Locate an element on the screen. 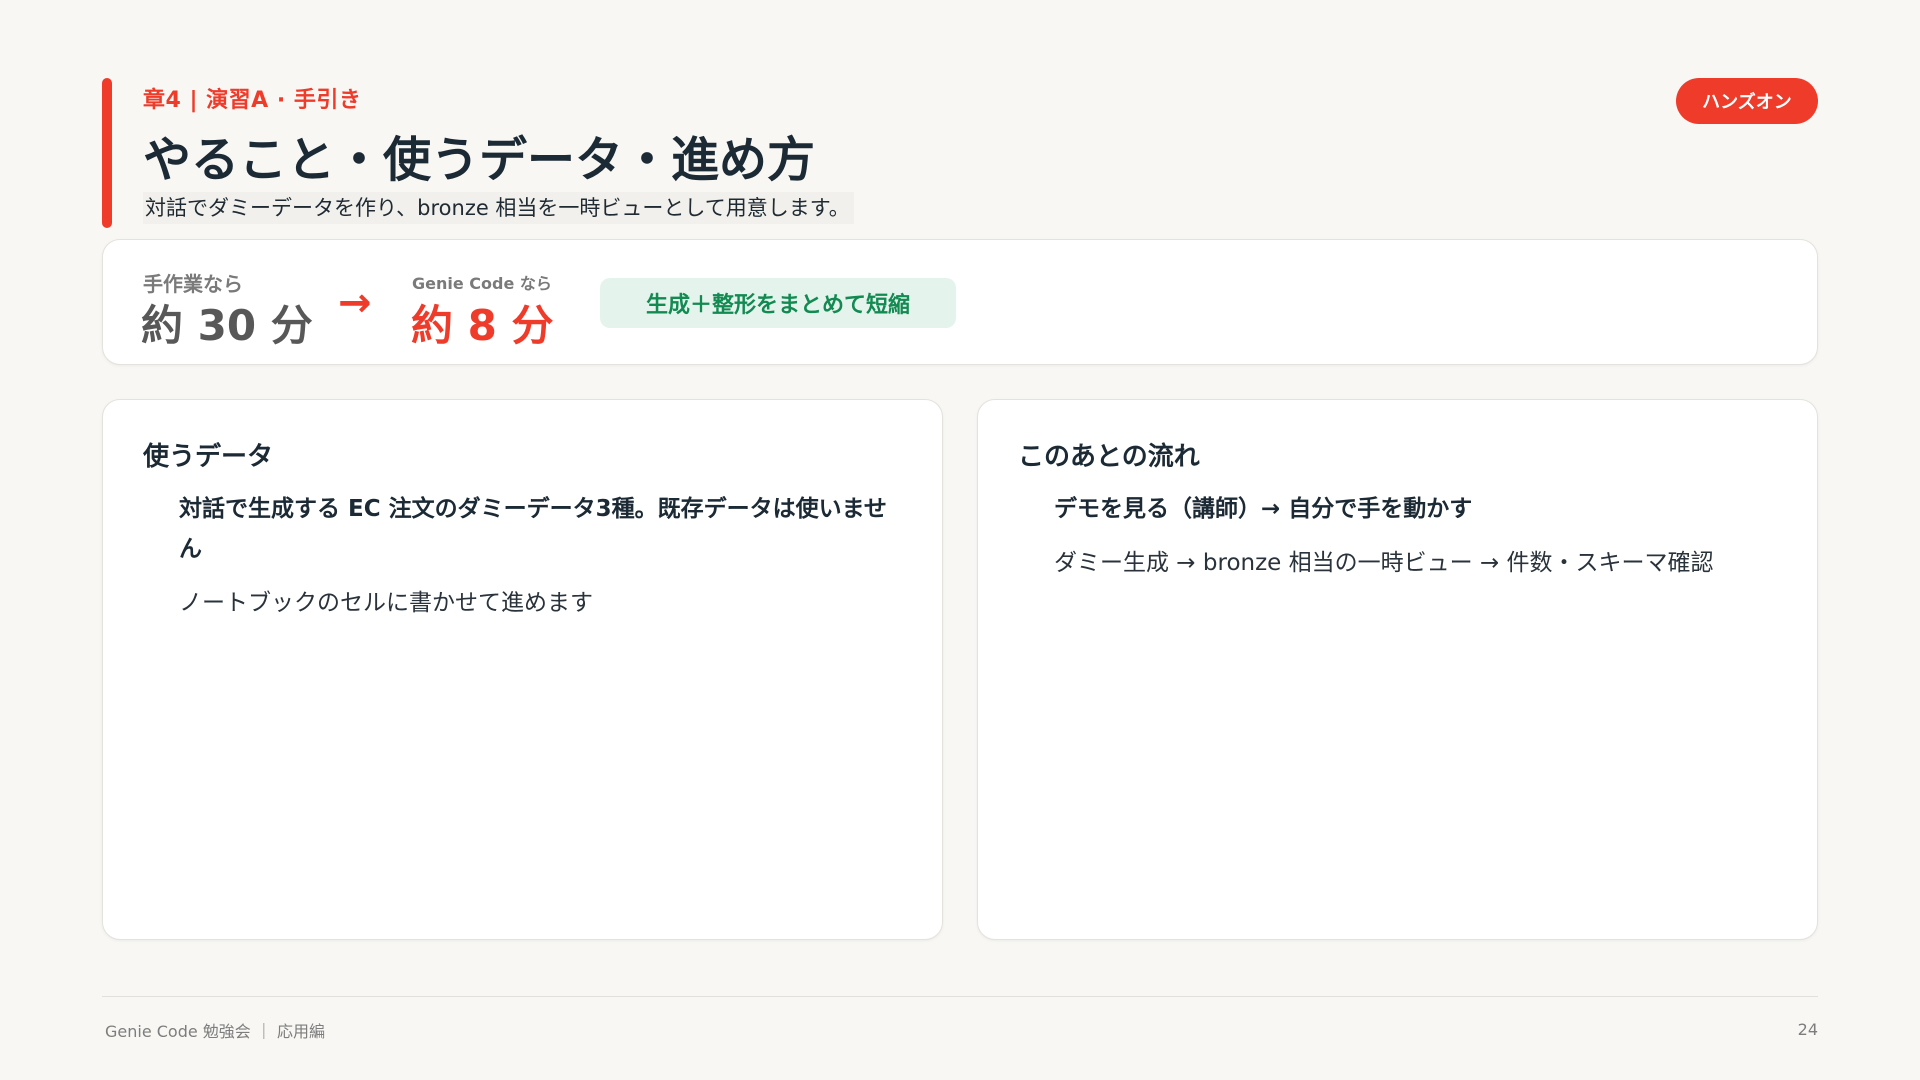 The image size is (1920, 1080). summary-pill: 生成＋整形をまとめて短縮 is located at coordinates (778, 303).